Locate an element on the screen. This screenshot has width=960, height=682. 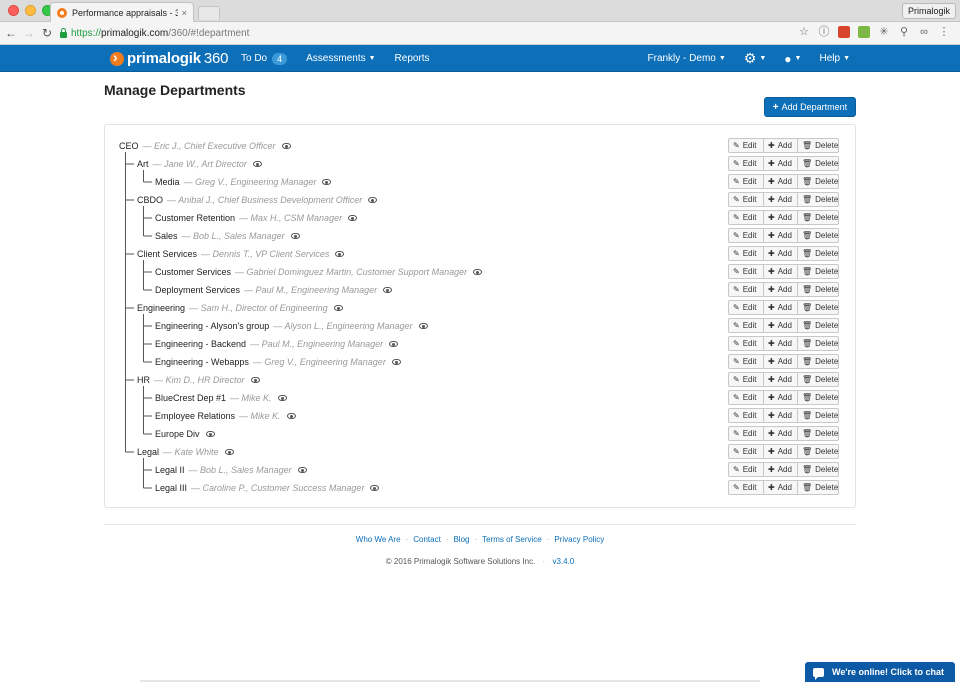
browser-tab: Performance appraisals - 360 × is located at coordinates (122, 12).